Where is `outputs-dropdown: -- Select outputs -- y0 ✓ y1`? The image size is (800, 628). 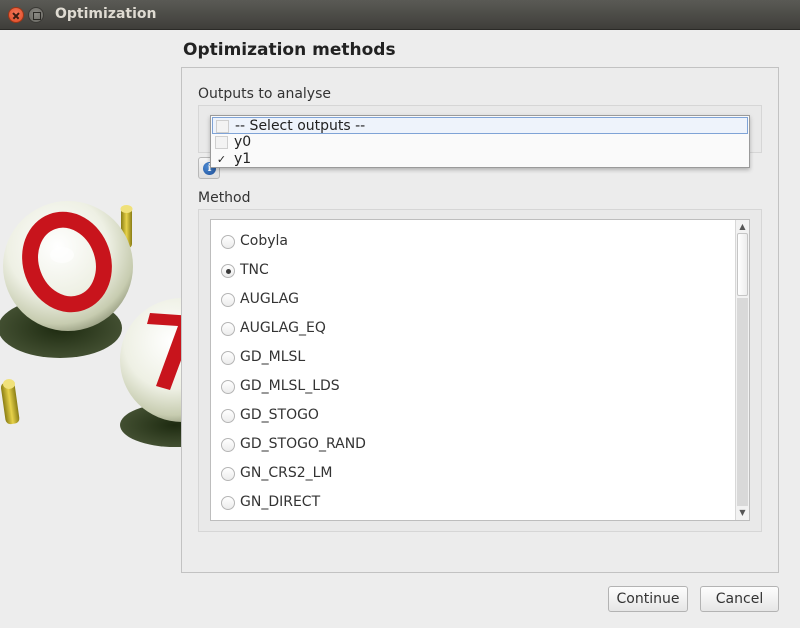 outputs-dropdown: -- Select outputs -- y0 ✓ y1 is located at coordinates (480, 141).